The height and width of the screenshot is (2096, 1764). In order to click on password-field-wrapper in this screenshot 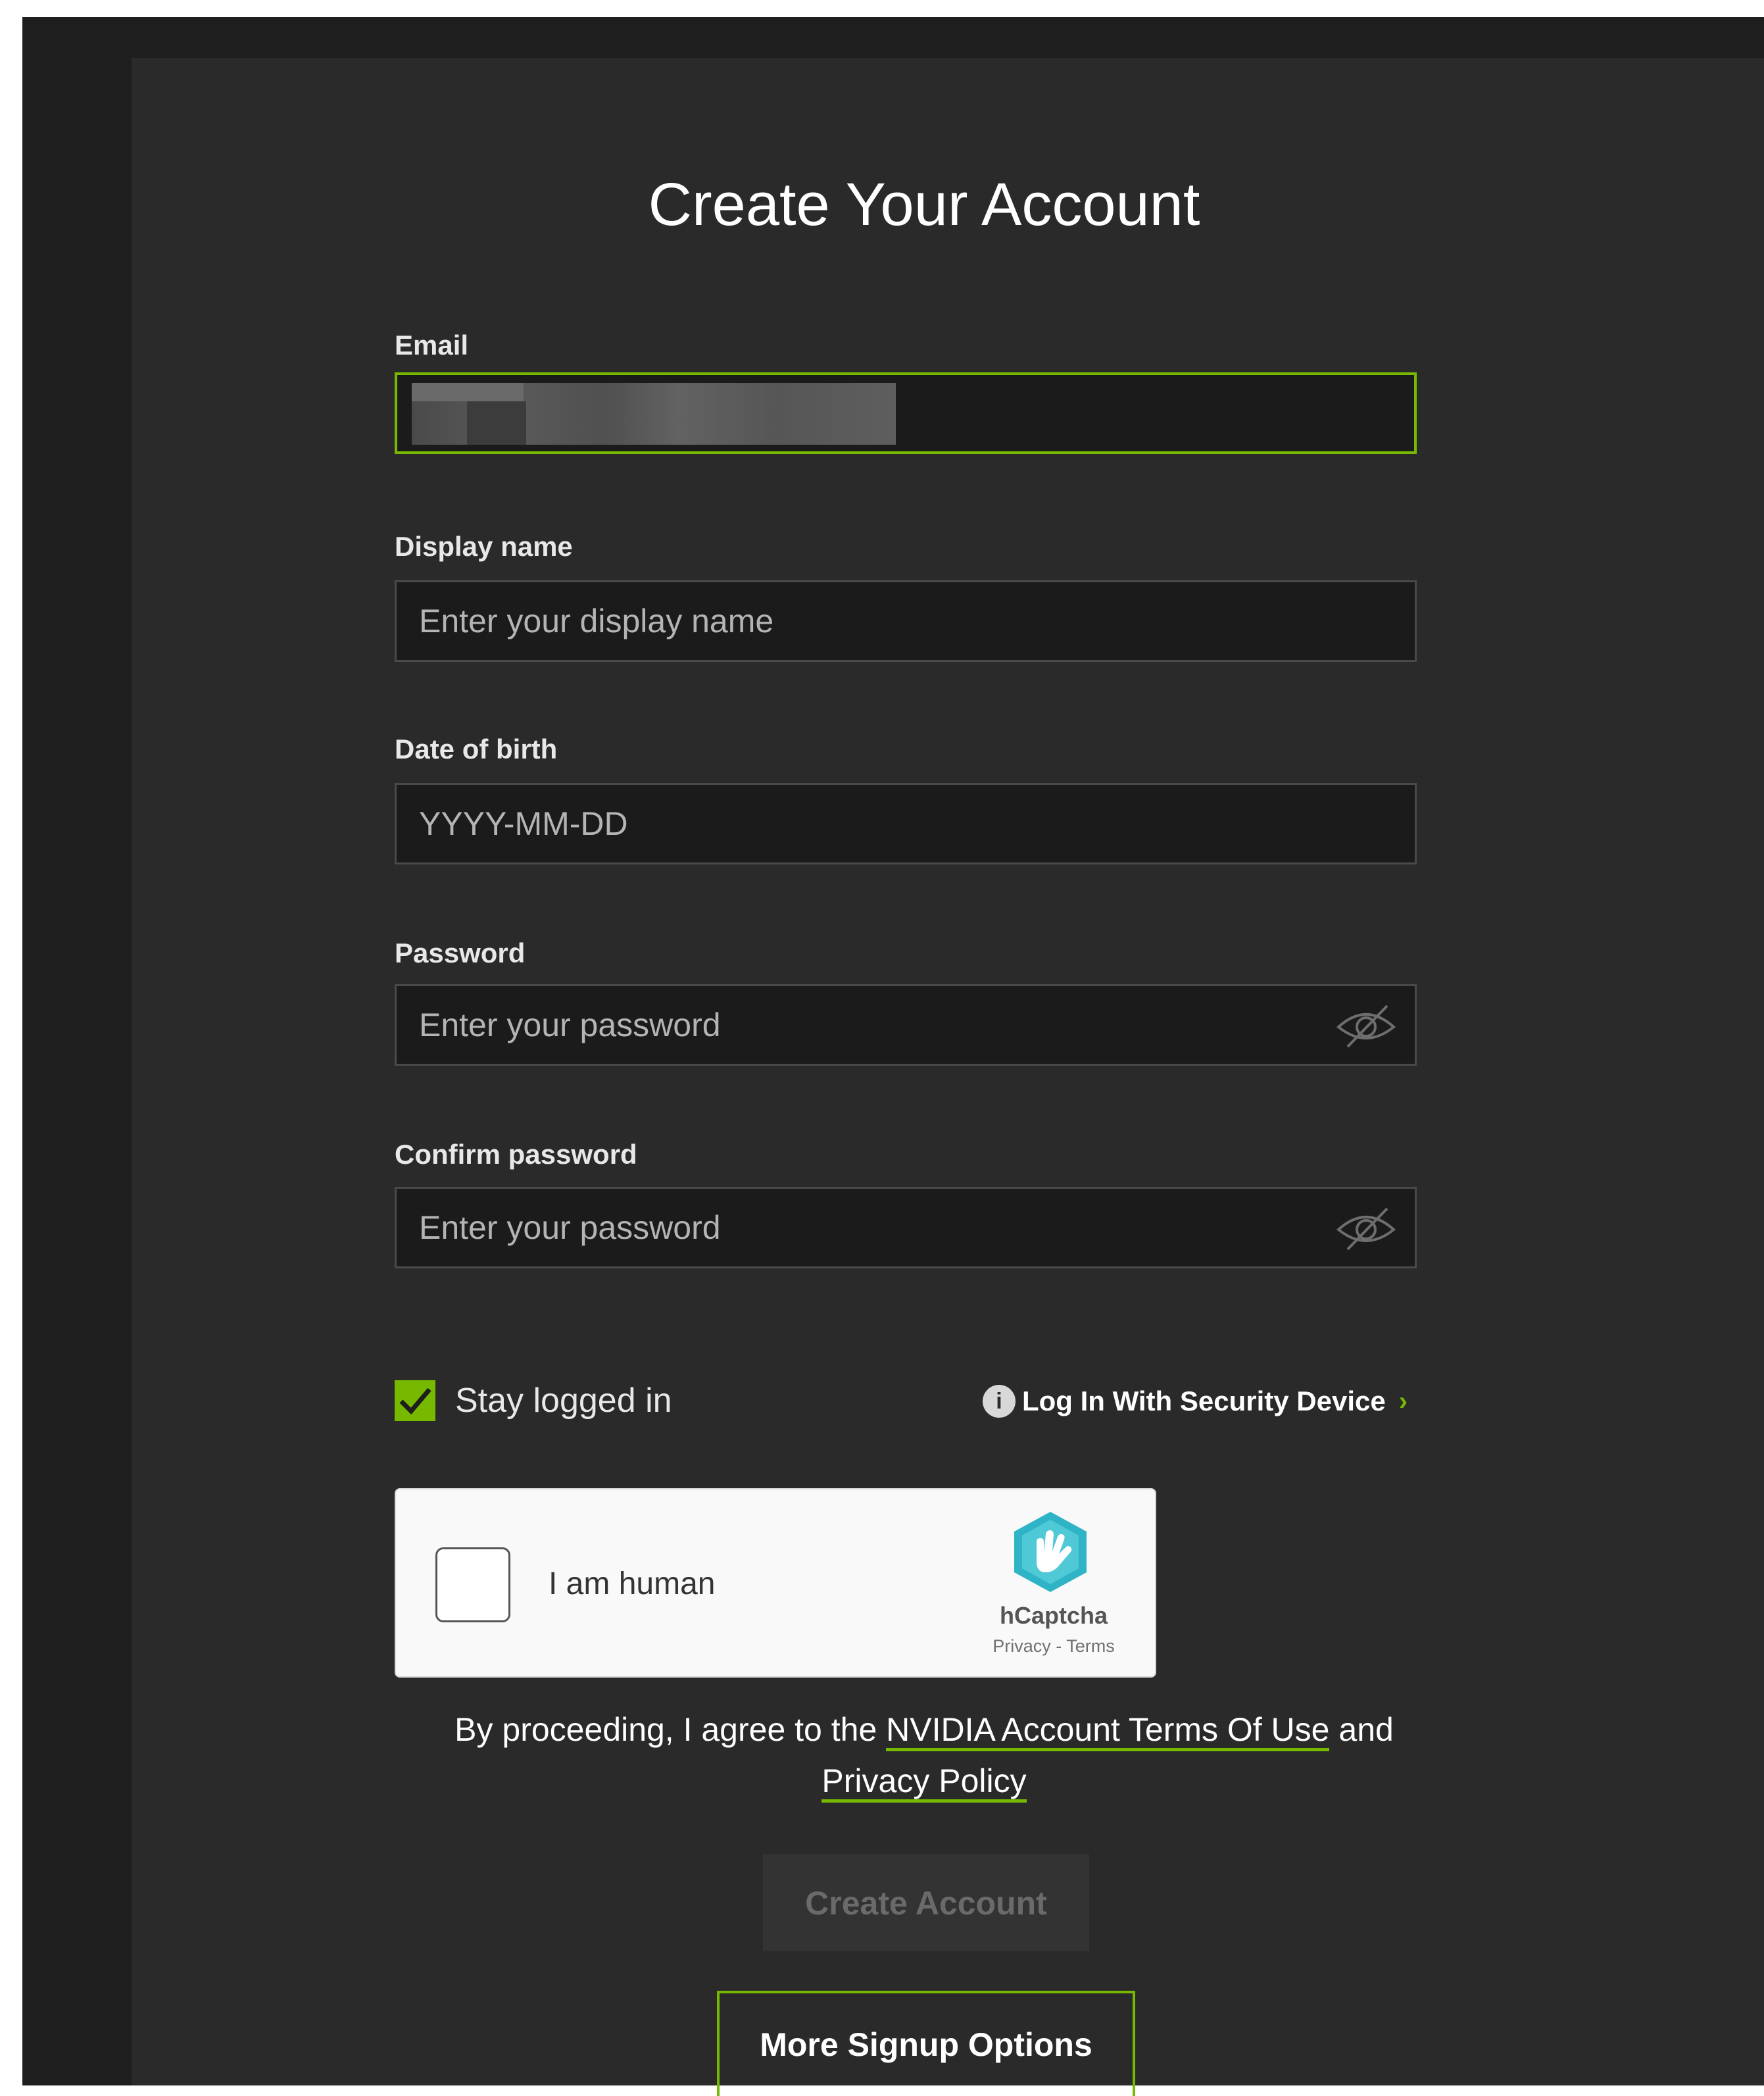, I will do `click(906, 1025)`.